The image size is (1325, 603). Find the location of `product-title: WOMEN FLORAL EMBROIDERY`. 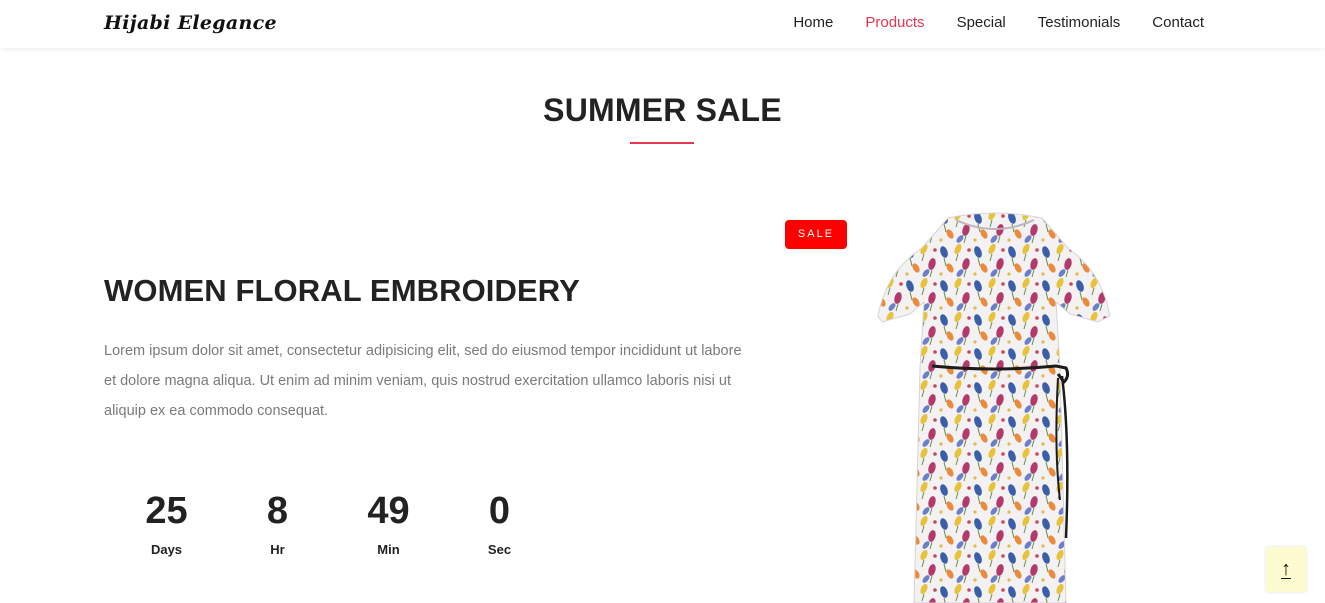

product-title: WOMEN FLORAL EMBROIDERY is located at coordinates (342, 290).